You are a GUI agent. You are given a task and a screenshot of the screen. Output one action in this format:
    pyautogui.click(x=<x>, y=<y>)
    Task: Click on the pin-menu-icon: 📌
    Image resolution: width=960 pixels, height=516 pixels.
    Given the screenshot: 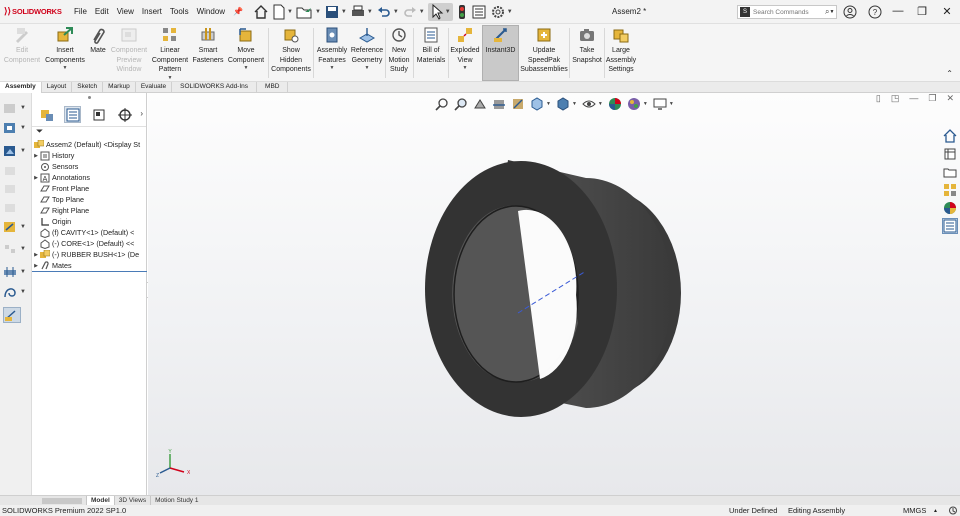 What is the action you would take?
    pyautogui.click(x=238, y=11)
    